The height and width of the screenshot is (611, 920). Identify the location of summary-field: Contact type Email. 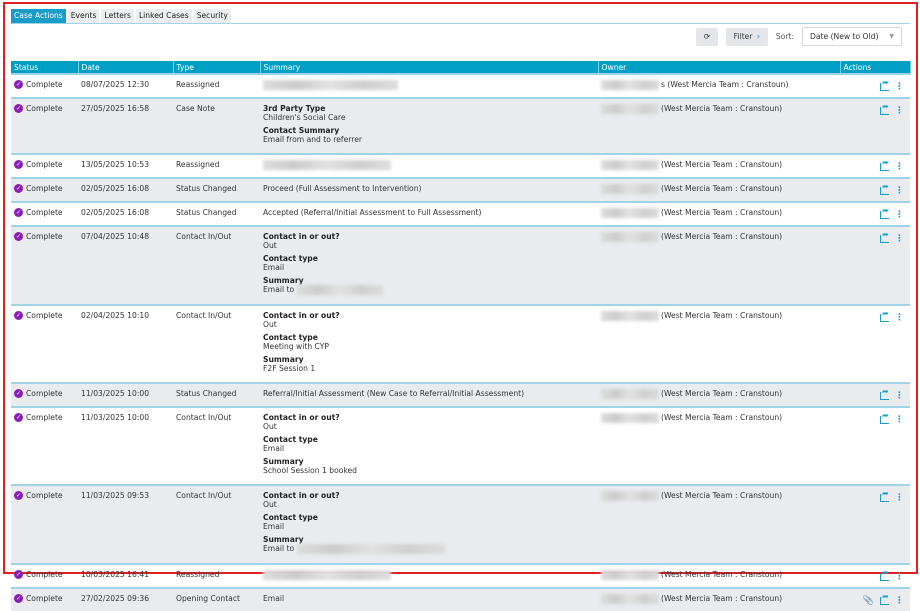
(429, 263).